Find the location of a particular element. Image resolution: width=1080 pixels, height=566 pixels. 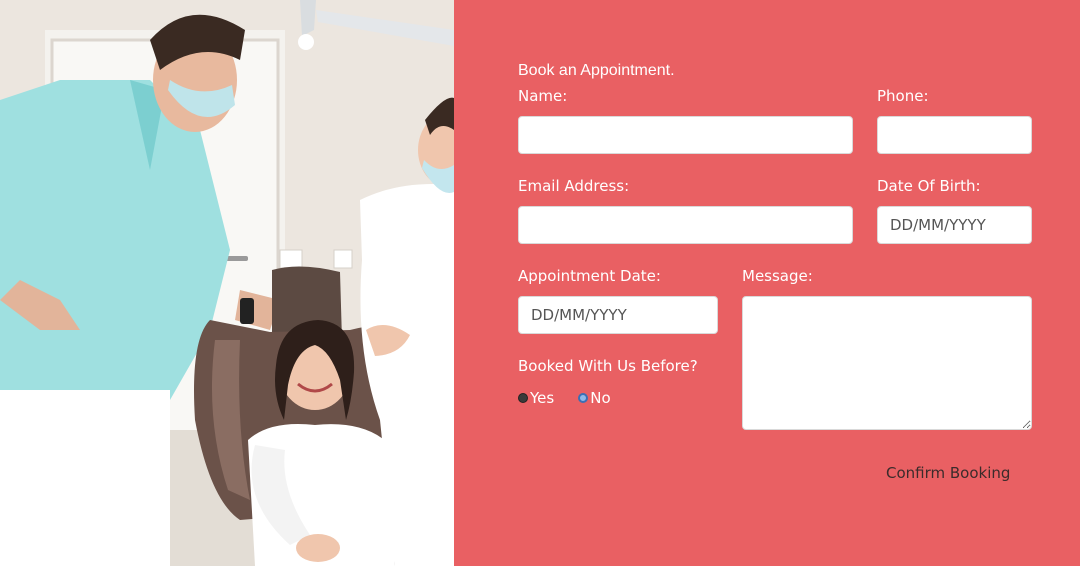

radio-no-dot is located at coordinates (583, 398).